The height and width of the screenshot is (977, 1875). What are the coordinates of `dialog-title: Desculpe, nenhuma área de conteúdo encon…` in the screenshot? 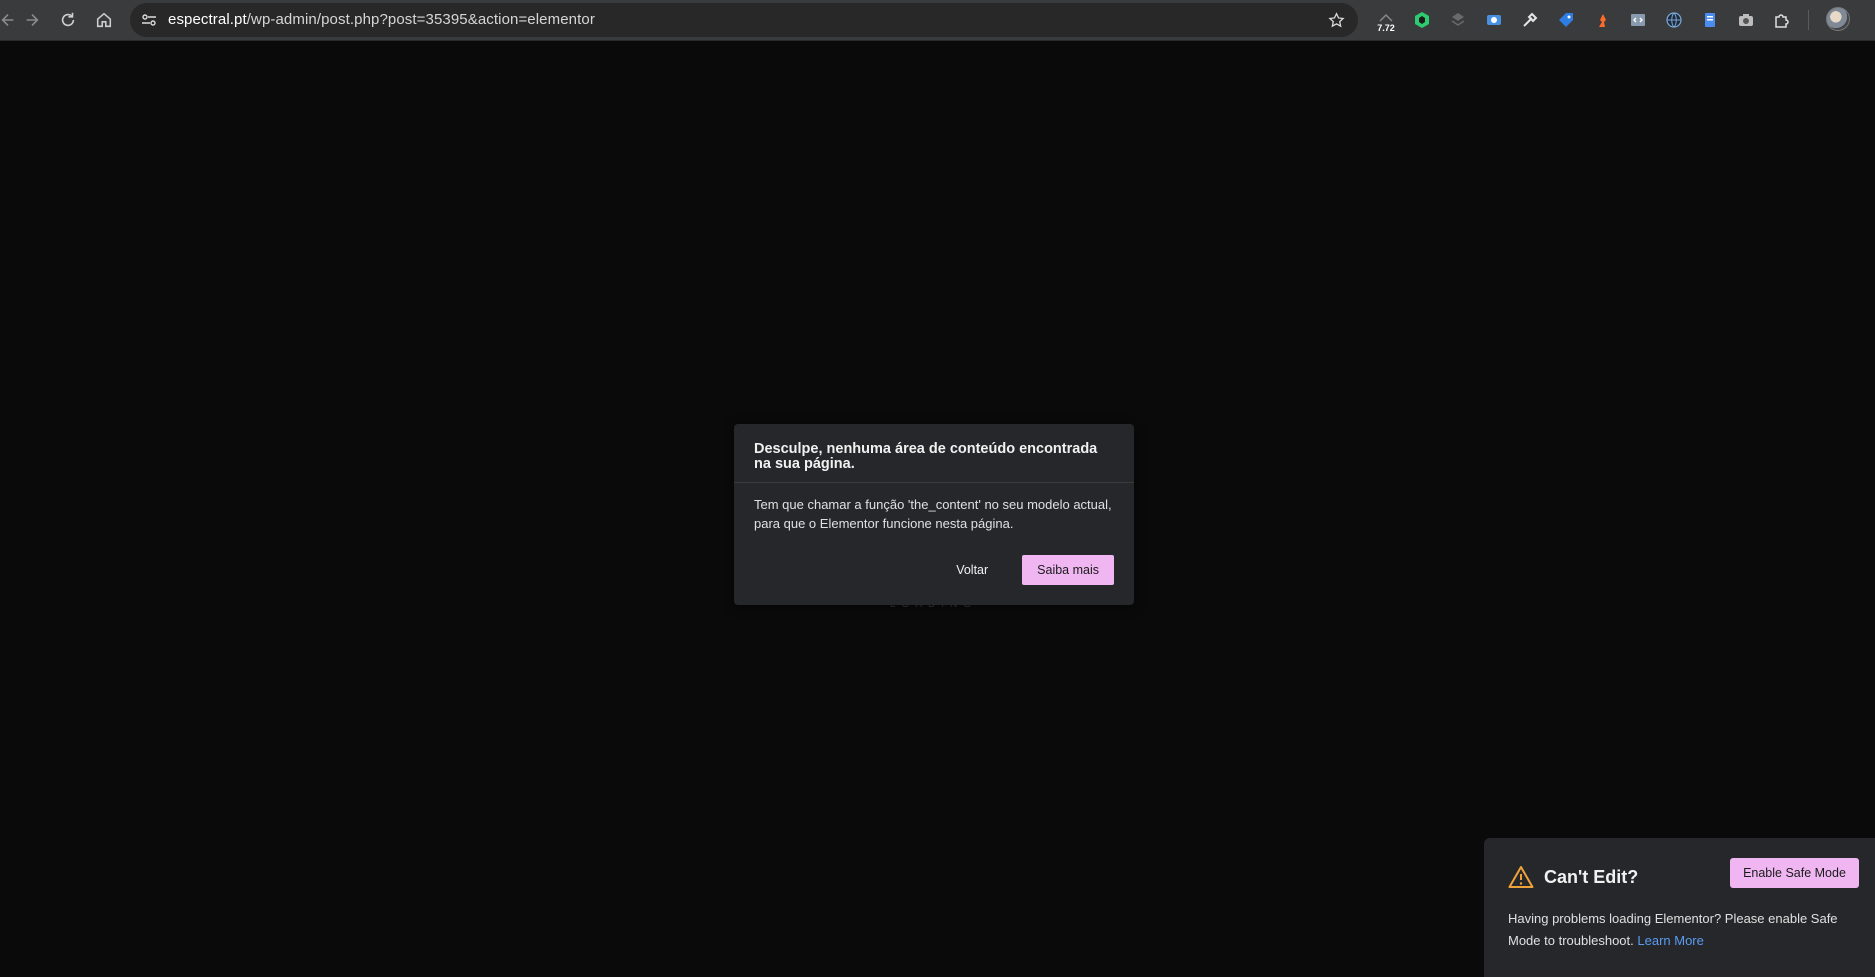 It's located at (934, 453).